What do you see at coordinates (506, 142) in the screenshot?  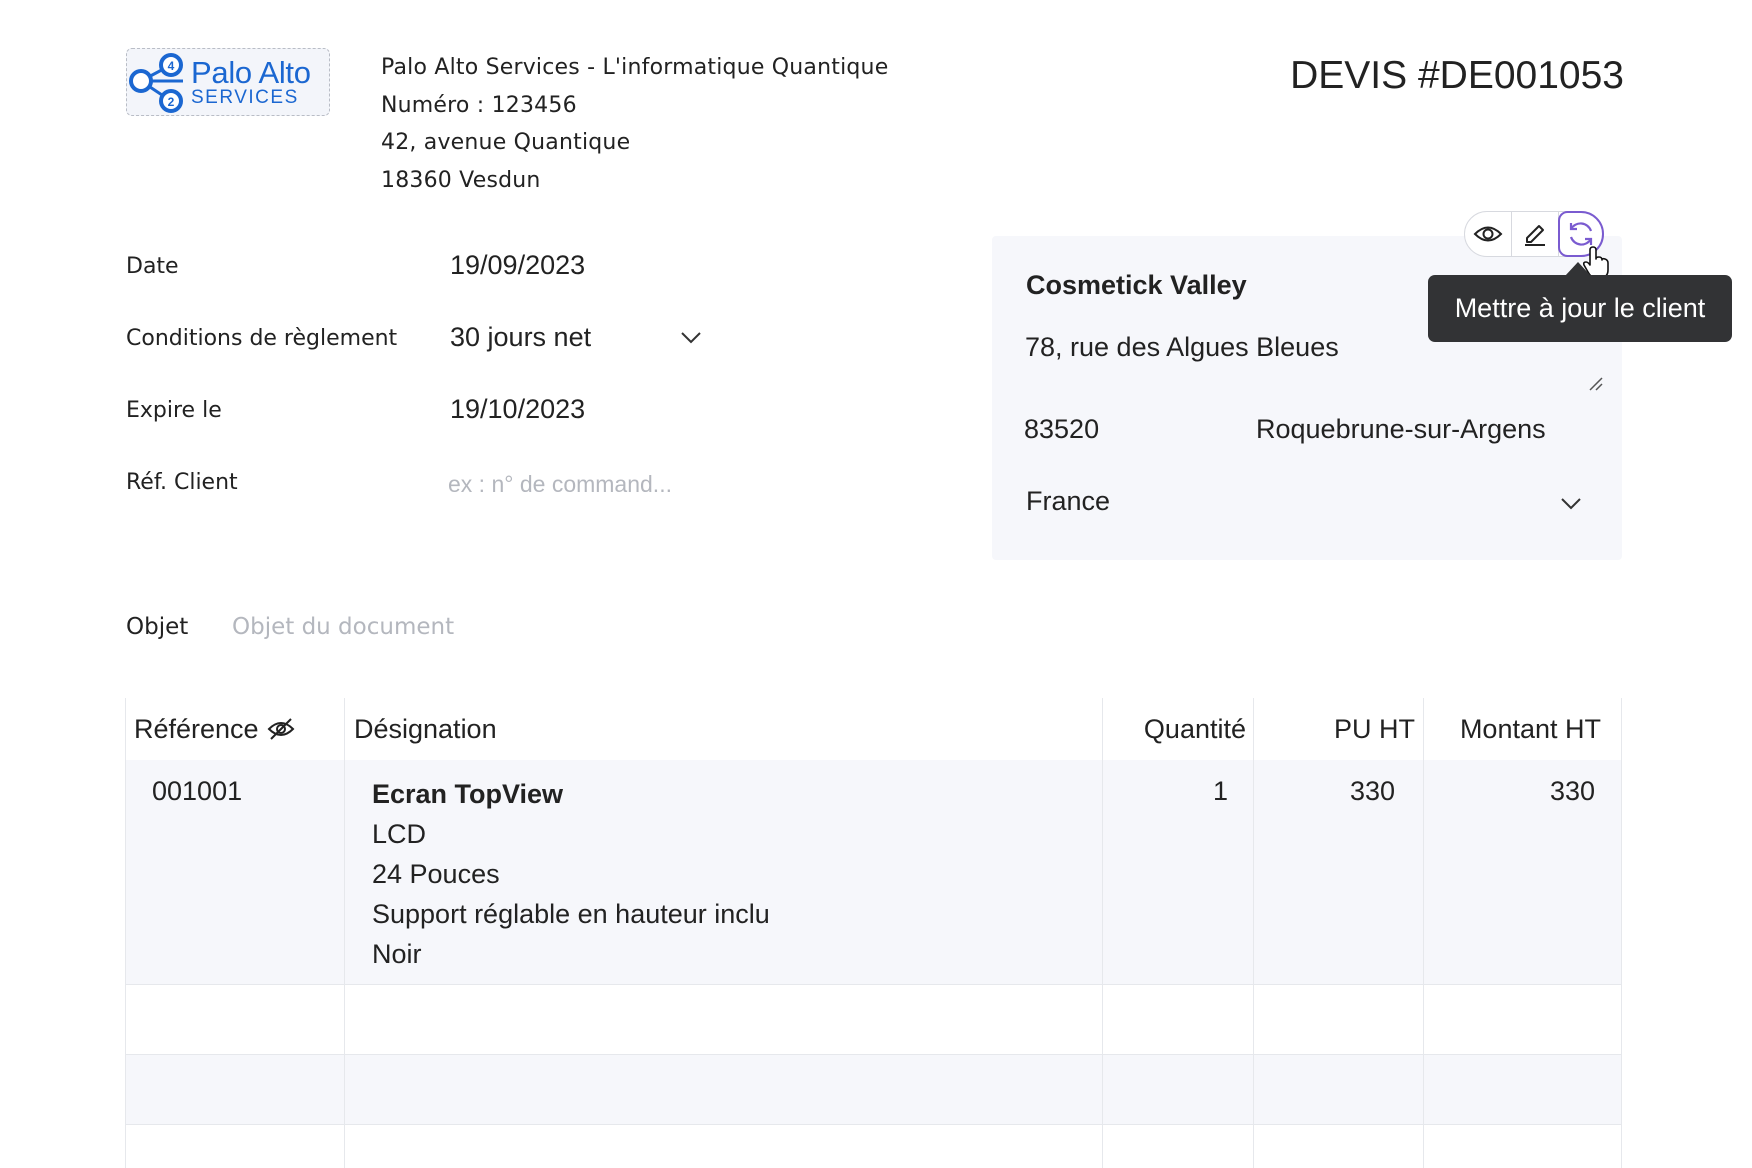 I see `company-address: 42, avenue Quantique` at bounding box center [506, 142].